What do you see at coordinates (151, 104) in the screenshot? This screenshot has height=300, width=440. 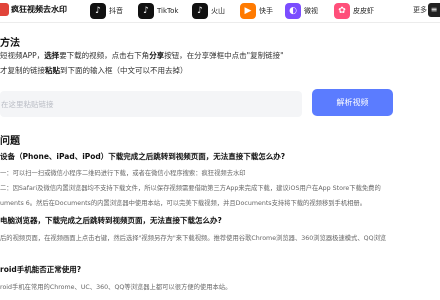 I see `video-link-input` at bounding box center [151, 104].